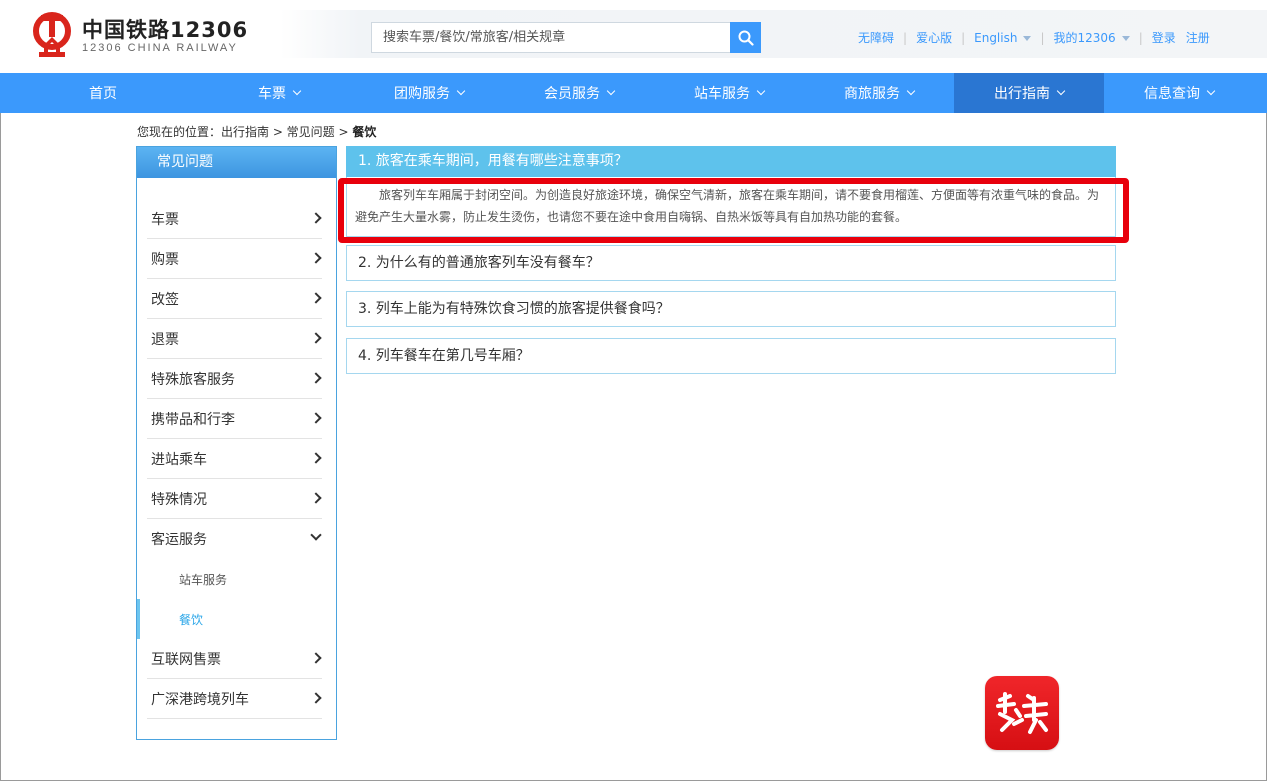  Describe the element at coordinates (234, 299) in the screenshot. I see `sidebar-item-change: 改签` at that location.